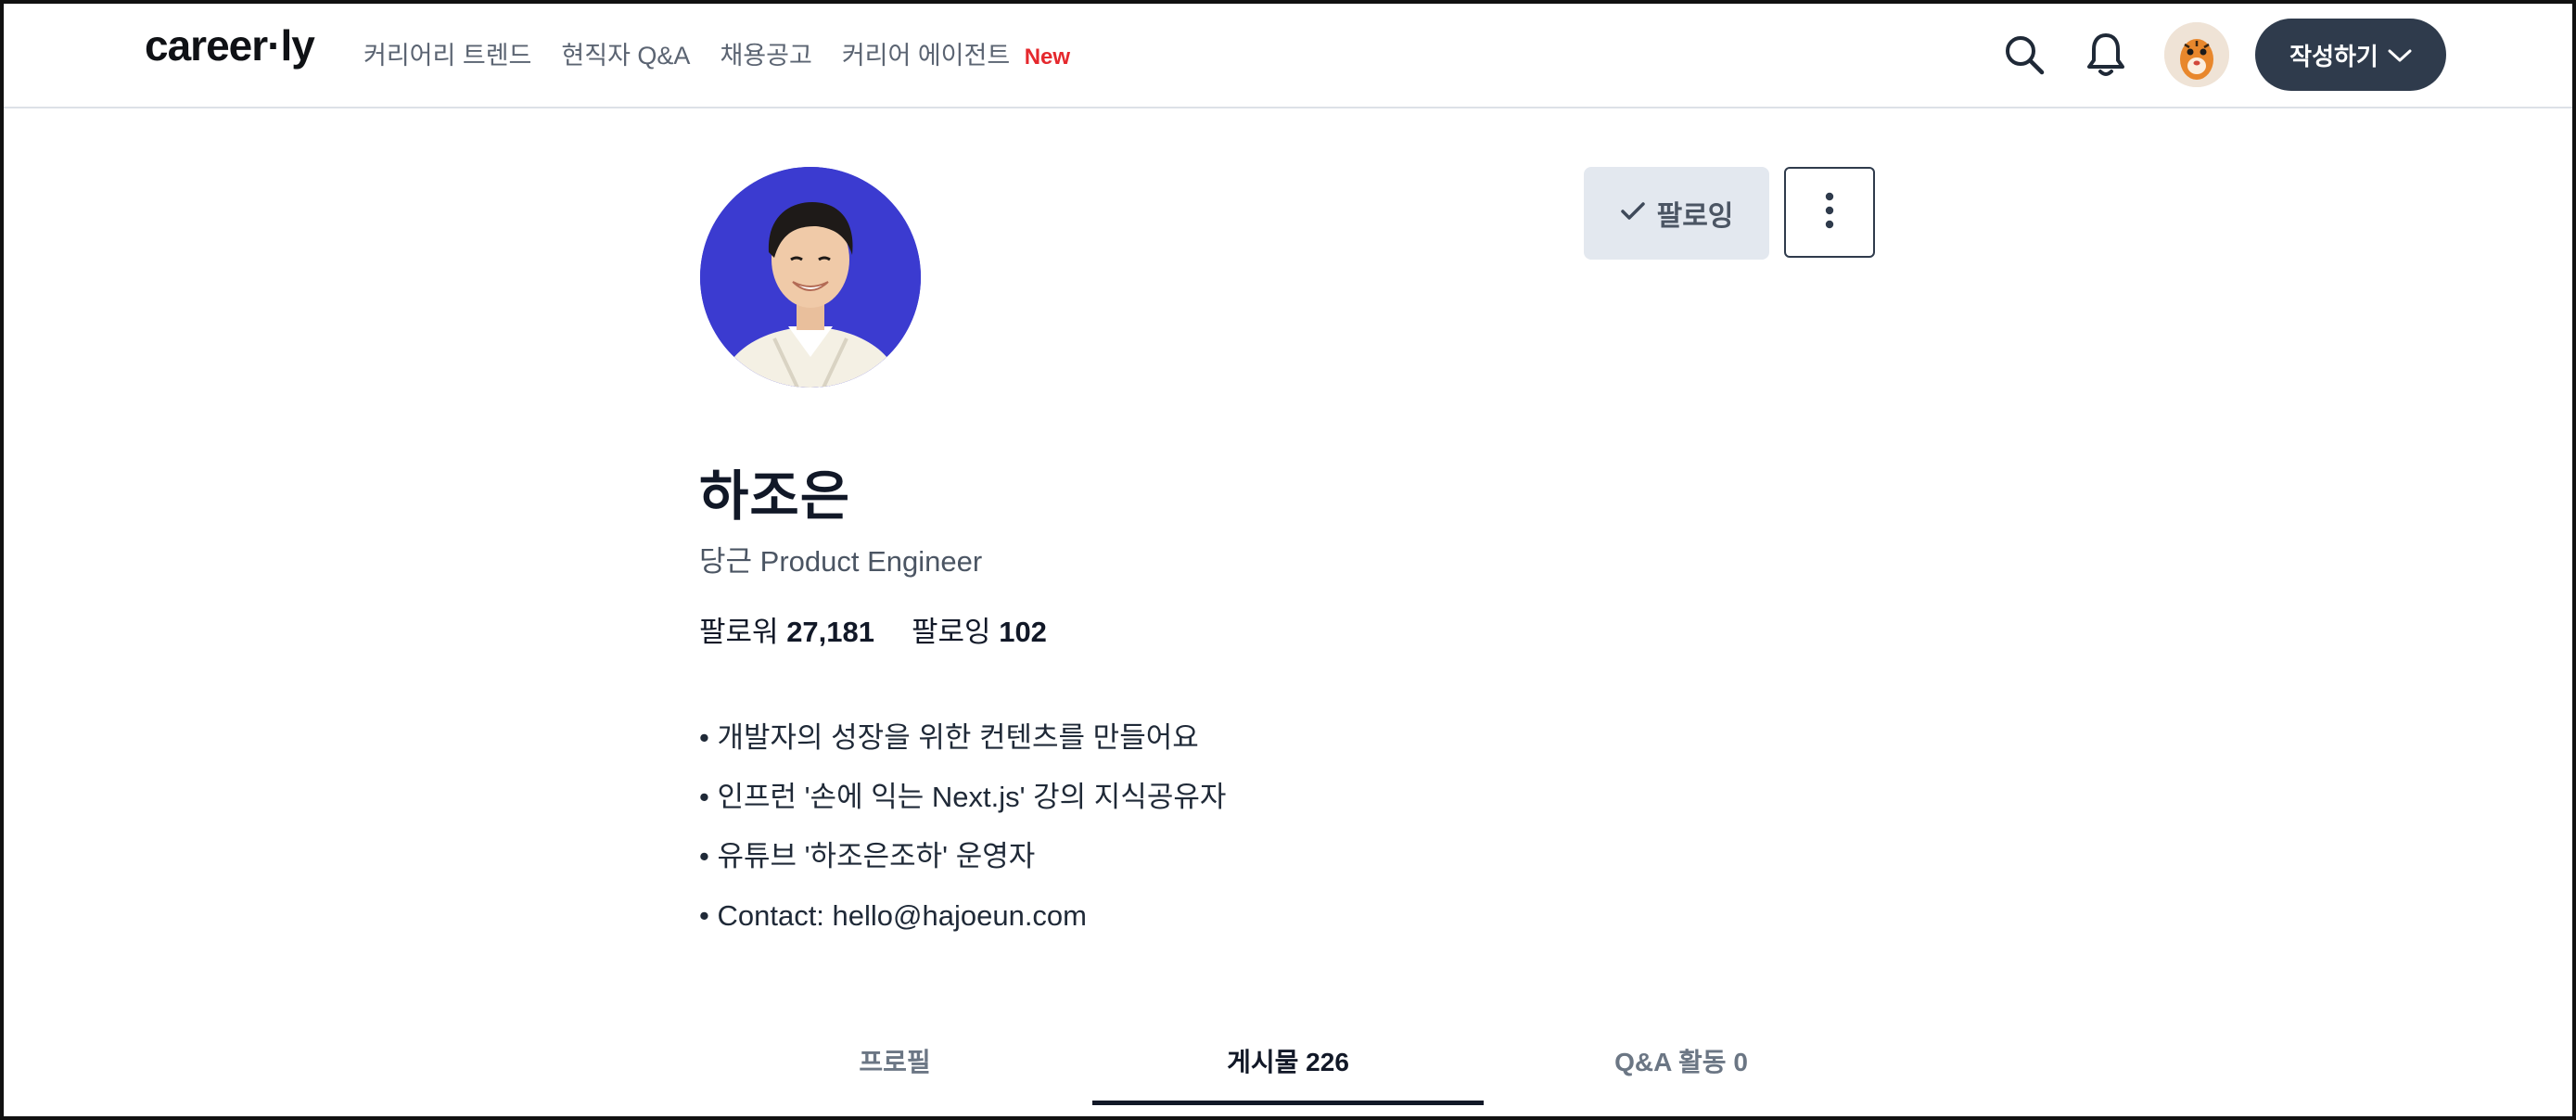  I want to click on logo: career·ly, so click(230, 45).